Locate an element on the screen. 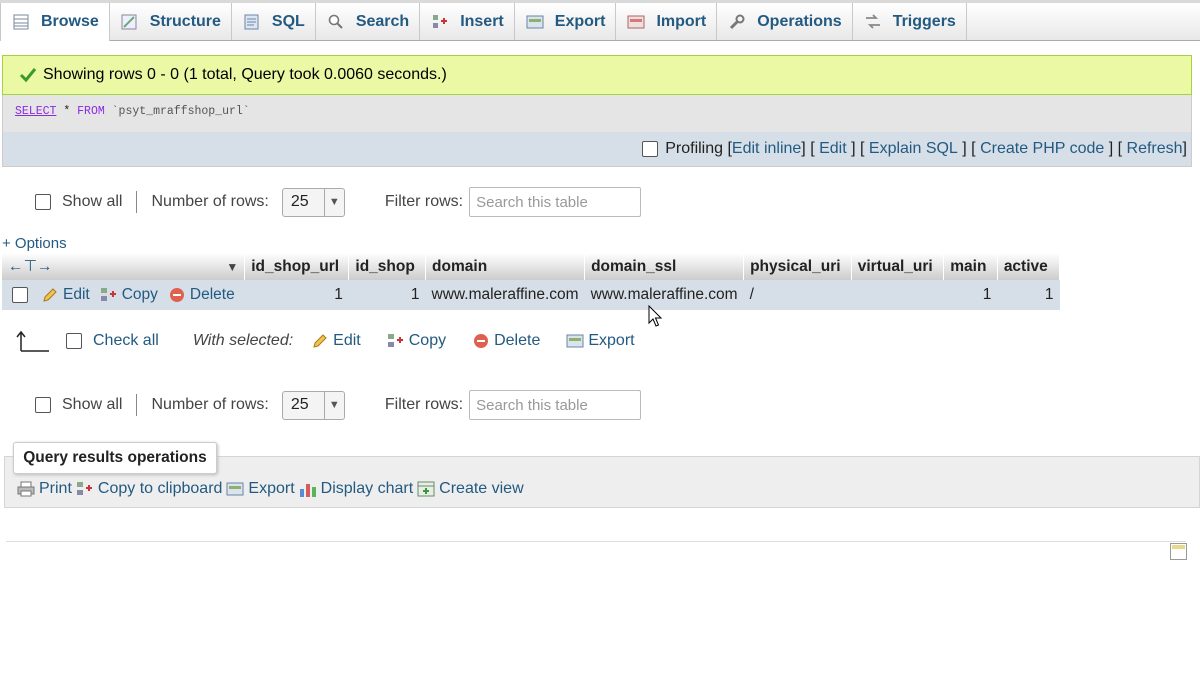 The height and width of the screenshot is (700, 1200). copy-to-clipboard-button: Copy to clipboard is located at coordinates (149, 489).